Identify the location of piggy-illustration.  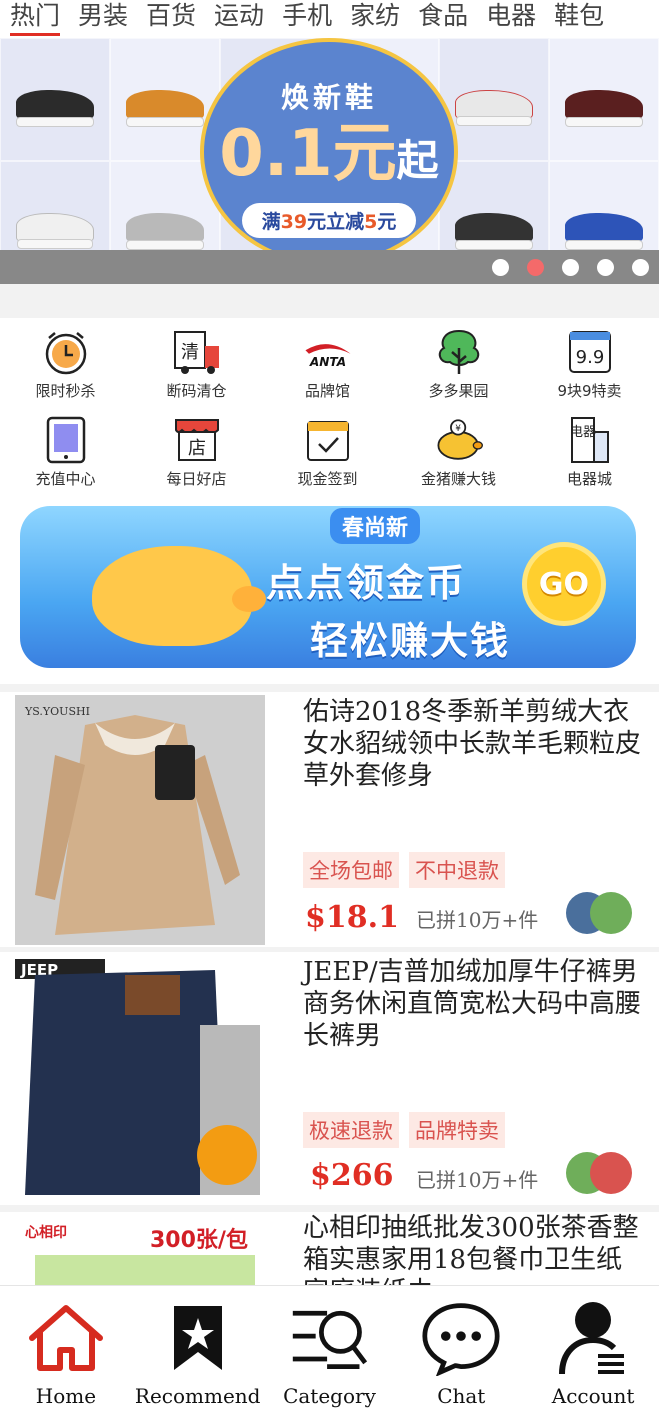
(179, 596).